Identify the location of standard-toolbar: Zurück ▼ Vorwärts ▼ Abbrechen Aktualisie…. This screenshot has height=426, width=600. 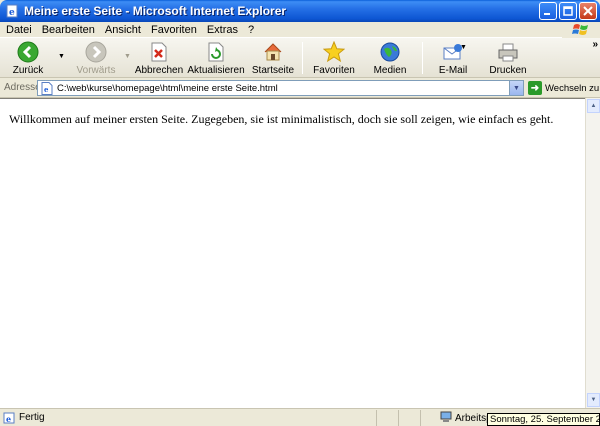
(300, 58).